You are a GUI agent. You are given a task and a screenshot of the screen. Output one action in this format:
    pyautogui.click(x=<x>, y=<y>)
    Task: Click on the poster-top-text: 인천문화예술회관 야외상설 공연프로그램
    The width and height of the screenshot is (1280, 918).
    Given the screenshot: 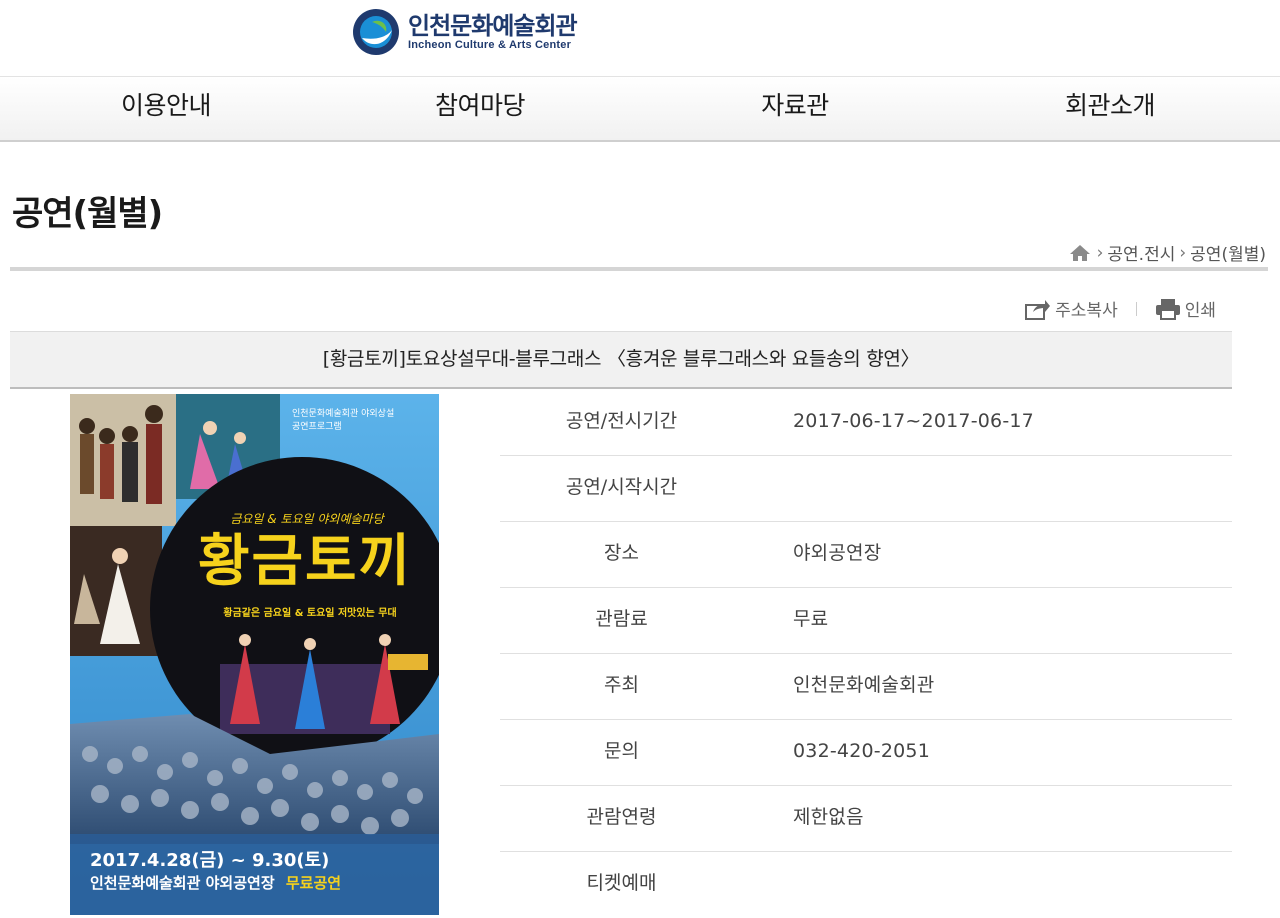 What is the action you would take?
    pyautogui.click(x=343, y=420)
    